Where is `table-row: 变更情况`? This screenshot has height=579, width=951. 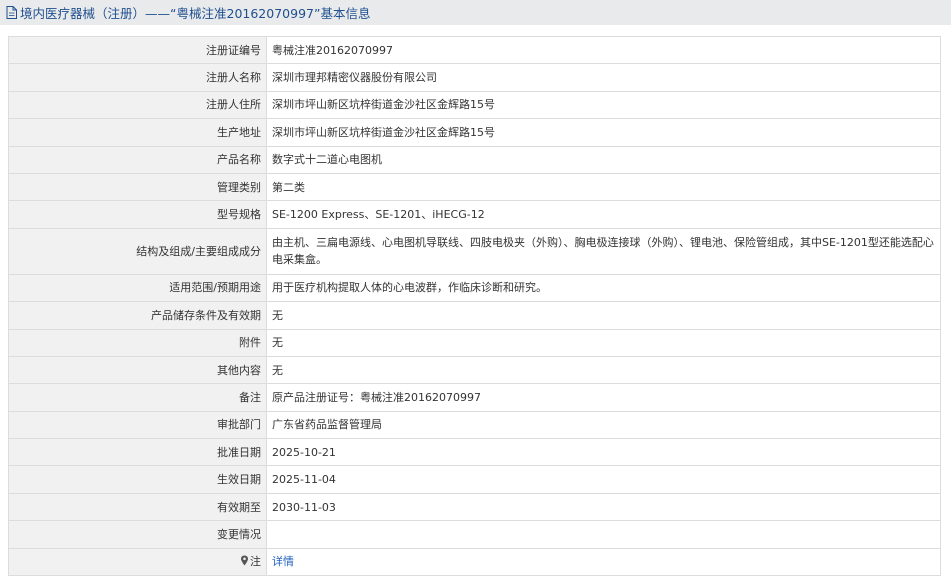
table-row: 变更情况 is located at coordinates (474, 534).